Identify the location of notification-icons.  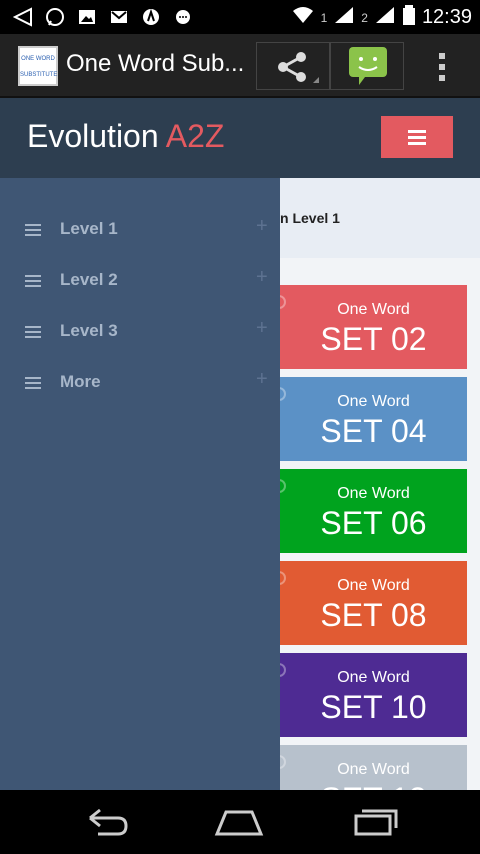
(103, 17).